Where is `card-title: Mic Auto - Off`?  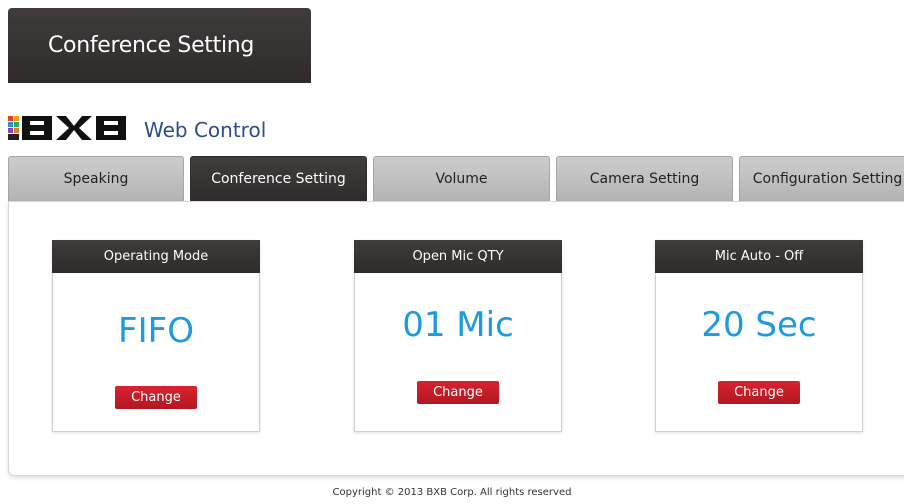
card-title: Mic Auto - Off is located at coordinates (759, 256).